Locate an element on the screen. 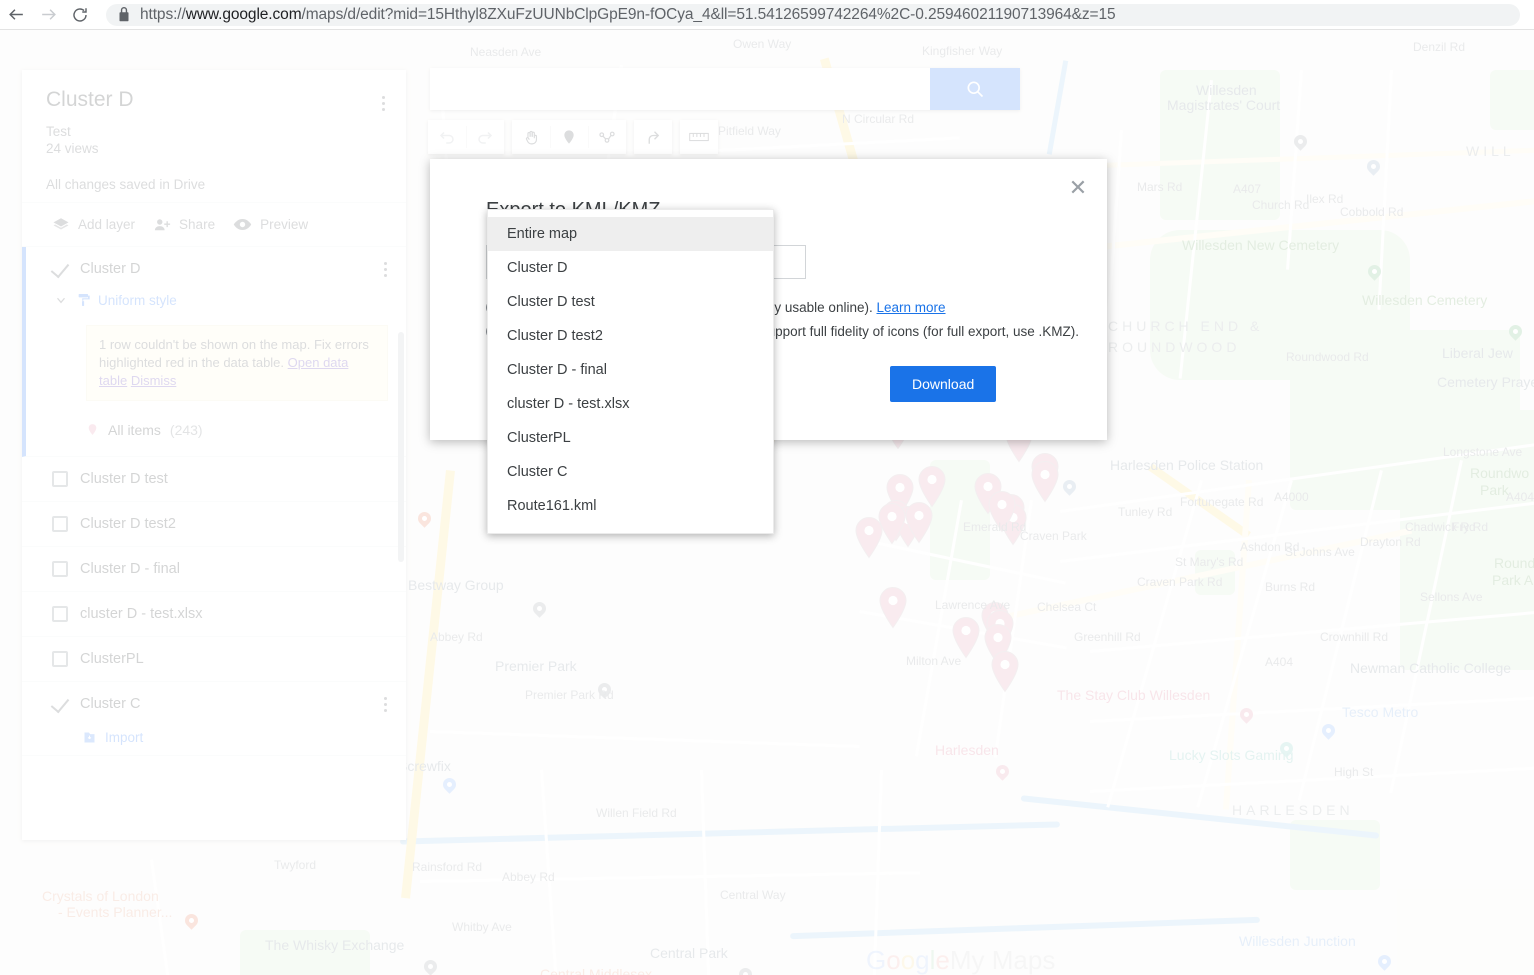 This screenshot has height=975, width=1534. dropdown-item-cluster-d: Cluster D is located at coordinates (630, 268).